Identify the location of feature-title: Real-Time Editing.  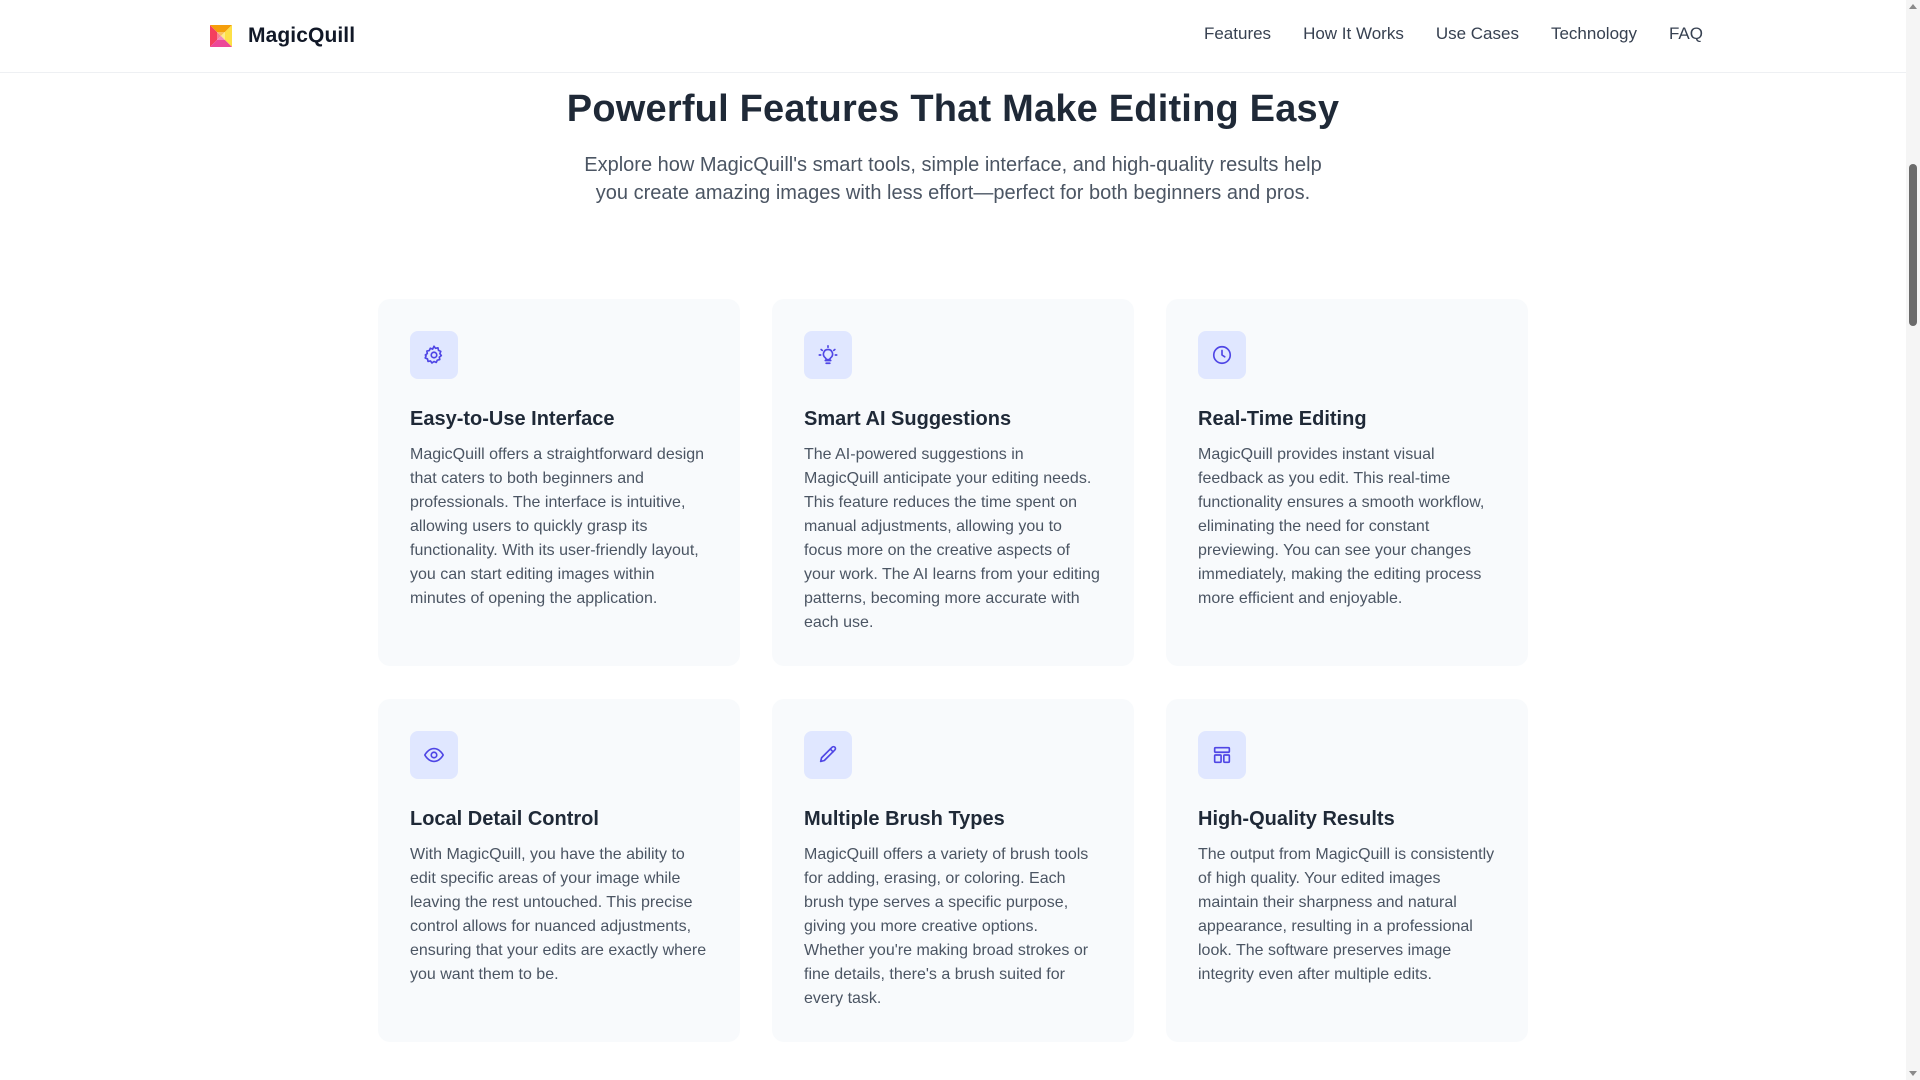
(1282, 419).